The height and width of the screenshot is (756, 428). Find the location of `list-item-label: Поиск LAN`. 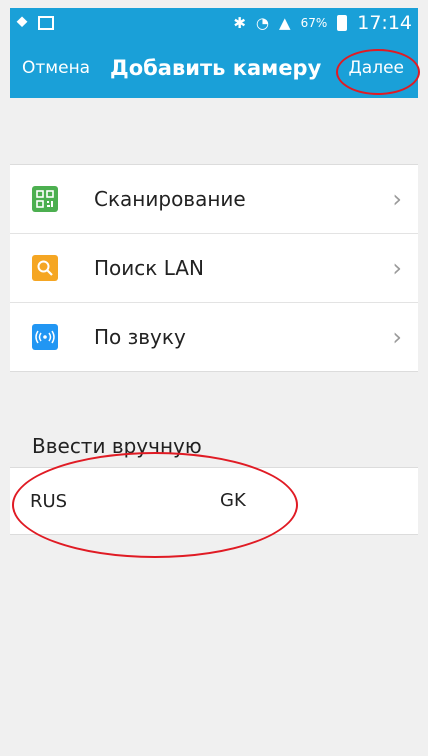

list-item-label: Поиск LAN is located at coordinates (149, 268).